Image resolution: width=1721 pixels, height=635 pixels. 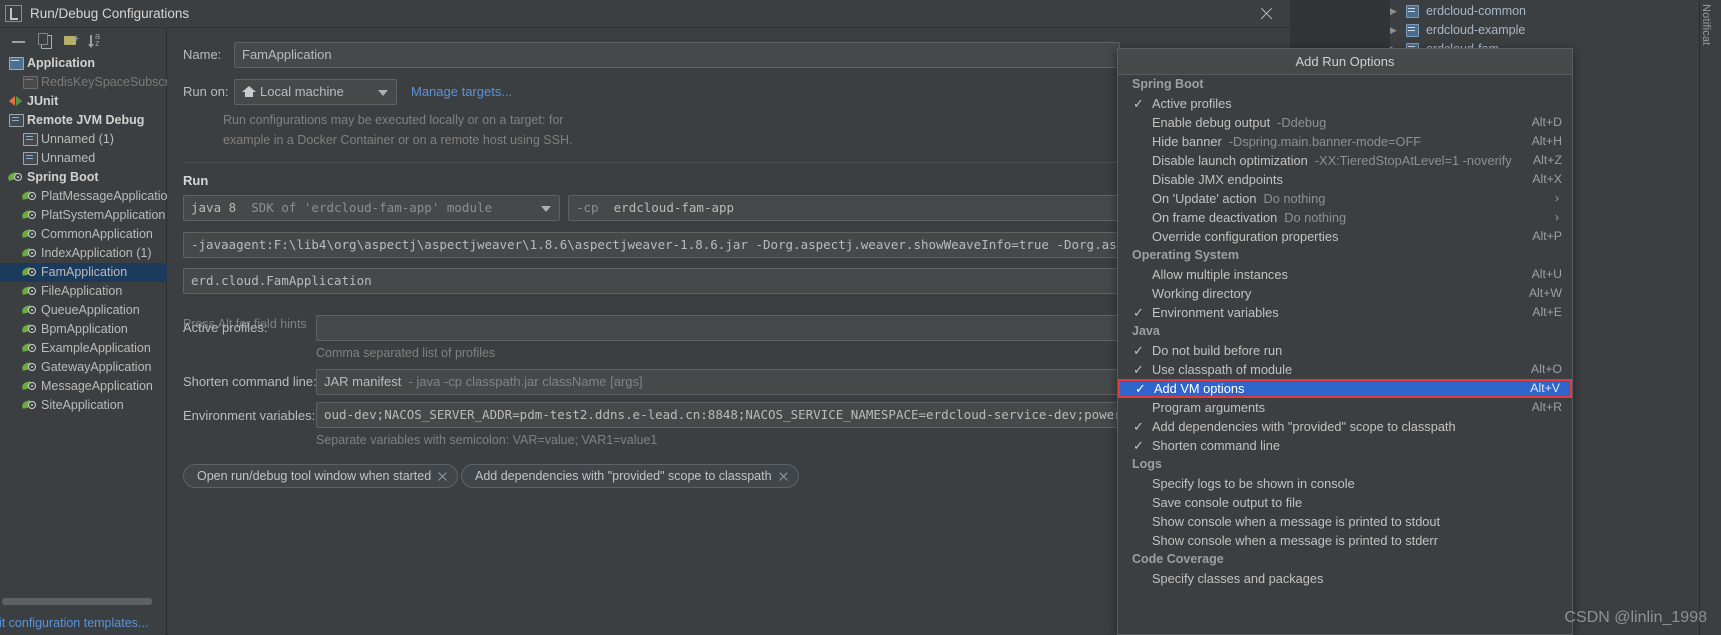 I want to click on sidebar-item-spring-boot: Spring Boot, so click(x=83, y=177).